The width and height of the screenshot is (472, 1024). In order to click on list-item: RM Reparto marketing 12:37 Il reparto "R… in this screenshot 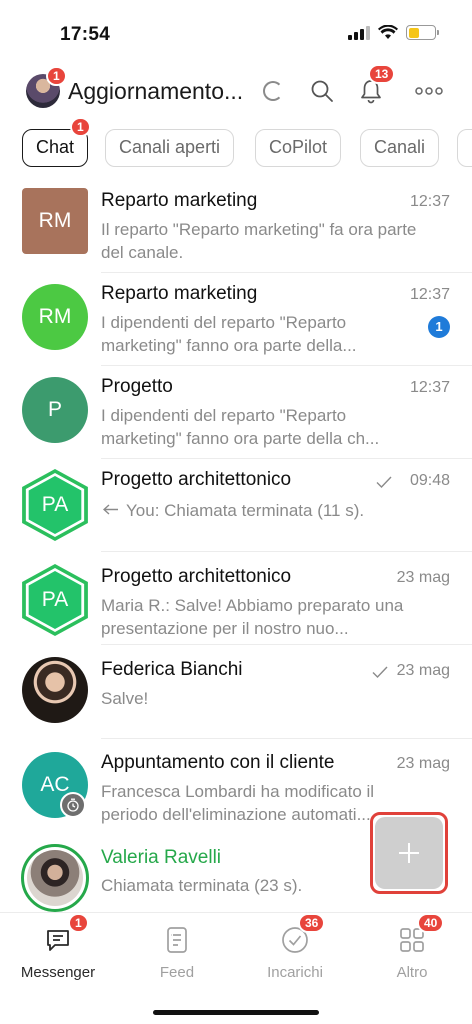, I will do `click(236, 226)`.